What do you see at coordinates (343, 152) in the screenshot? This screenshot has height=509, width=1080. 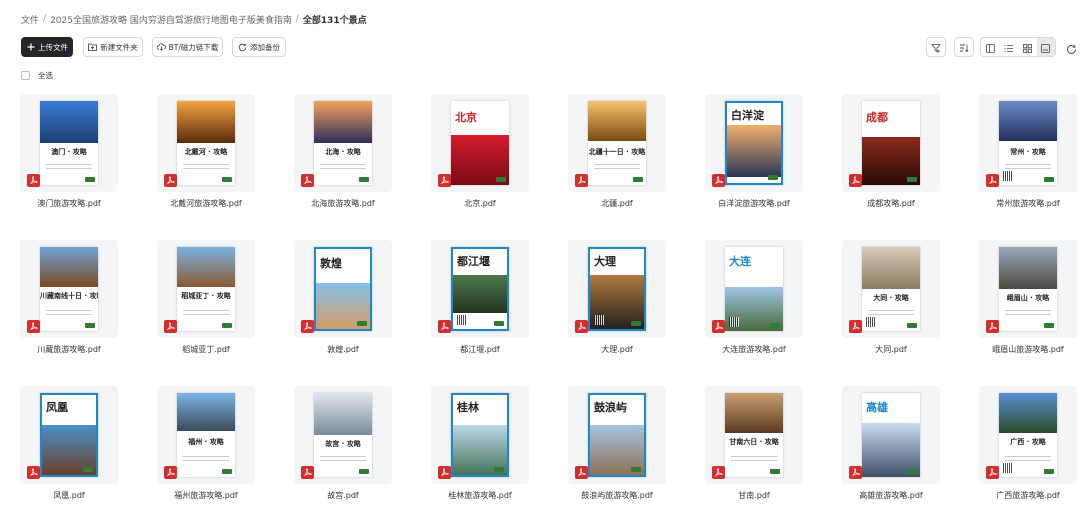 I see `cover-title: 北海 · 攻略` at bounding box center [343, 152].